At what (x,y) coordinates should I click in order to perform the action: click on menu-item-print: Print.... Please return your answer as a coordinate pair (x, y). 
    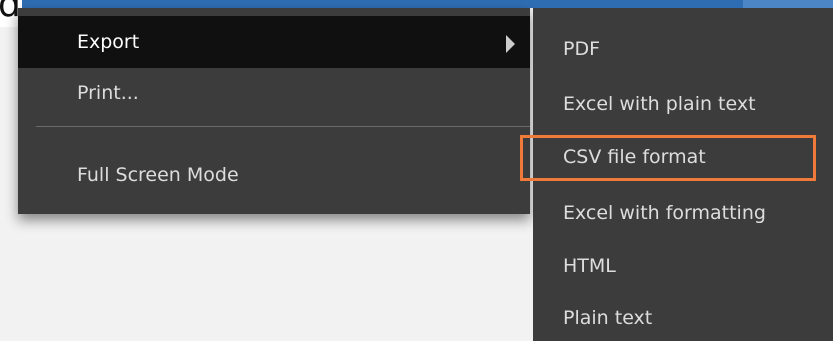
    Looking at the image, I should click on (274, 93).